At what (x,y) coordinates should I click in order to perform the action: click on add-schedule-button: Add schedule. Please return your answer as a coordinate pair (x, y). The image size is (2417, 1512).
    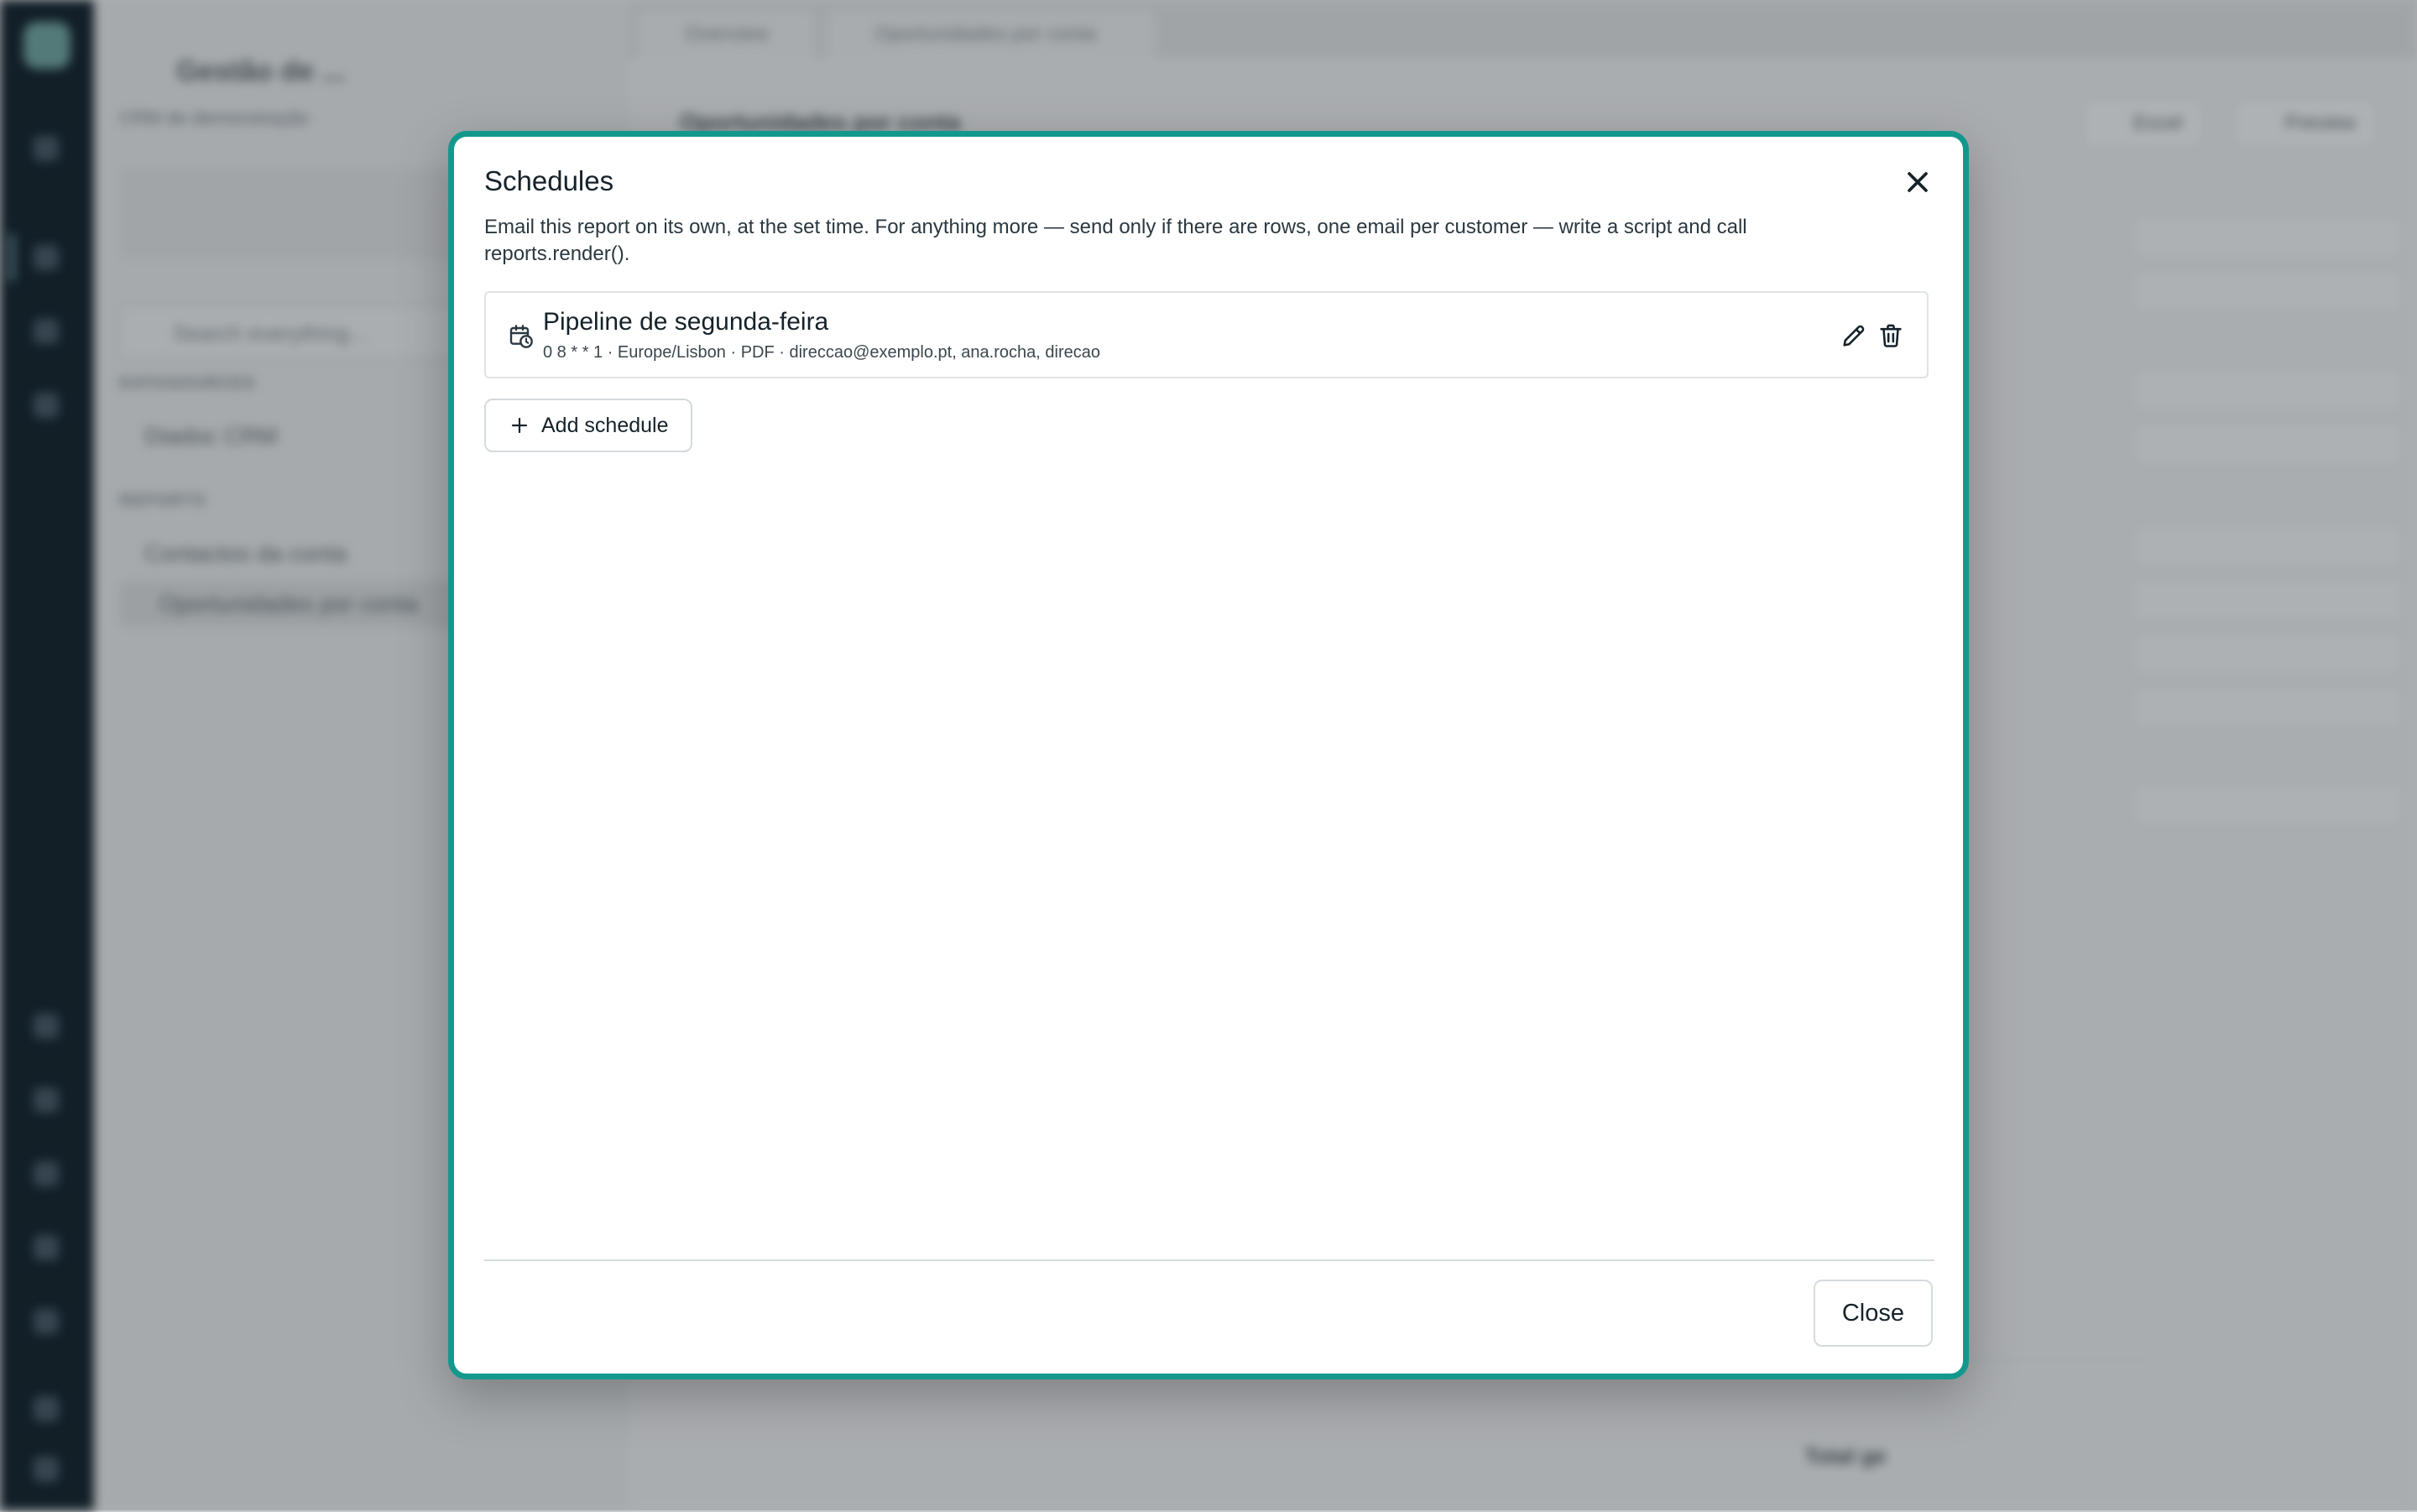
    Looking at the image, I should click on (588, 426).